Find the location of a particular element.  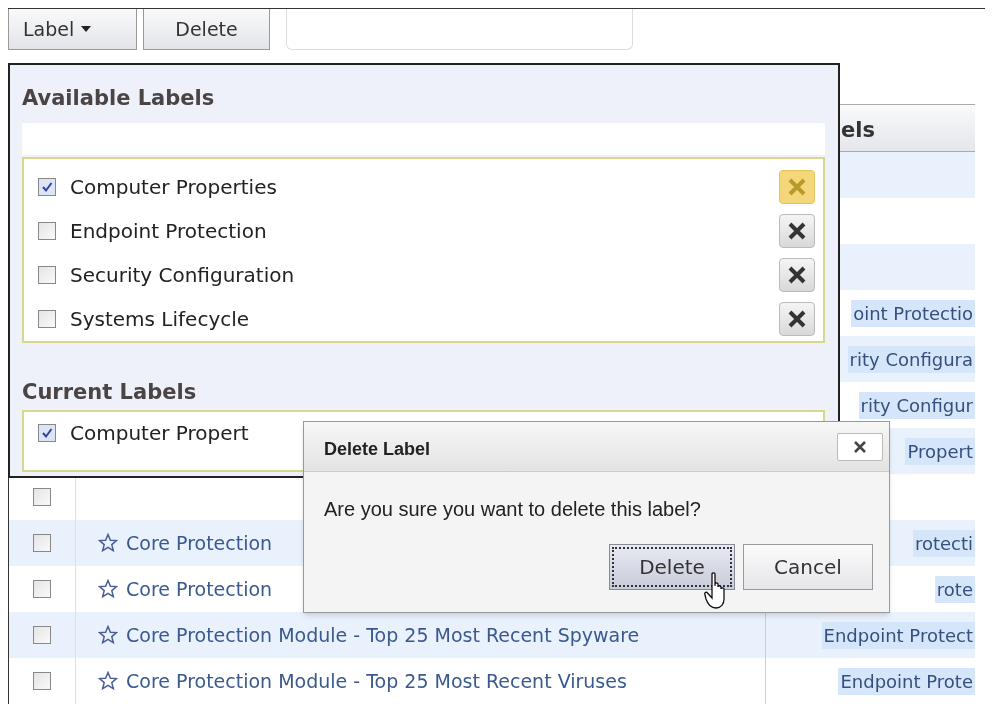

toolbar-button: Label is located at coordinates (72, 29).